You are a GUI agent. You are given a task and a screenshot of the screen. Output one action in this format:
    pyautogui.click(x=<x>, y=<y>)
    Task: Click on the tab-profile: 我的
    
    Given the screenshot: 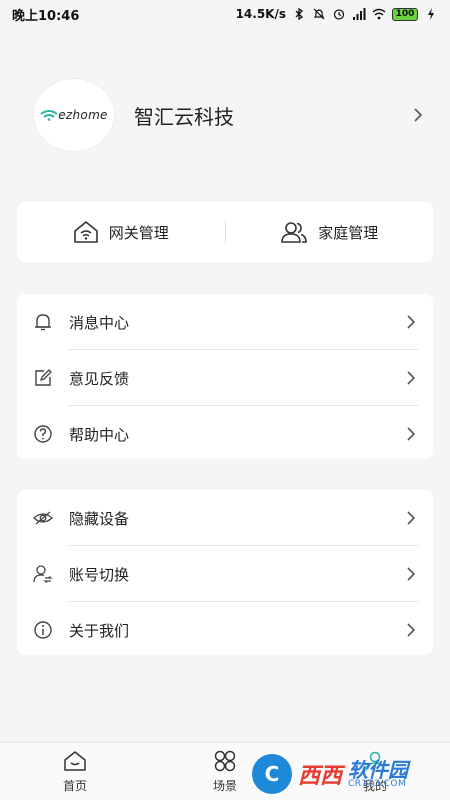 What is the action you would take?
    pyautogui.click(x=375, y=771)
    